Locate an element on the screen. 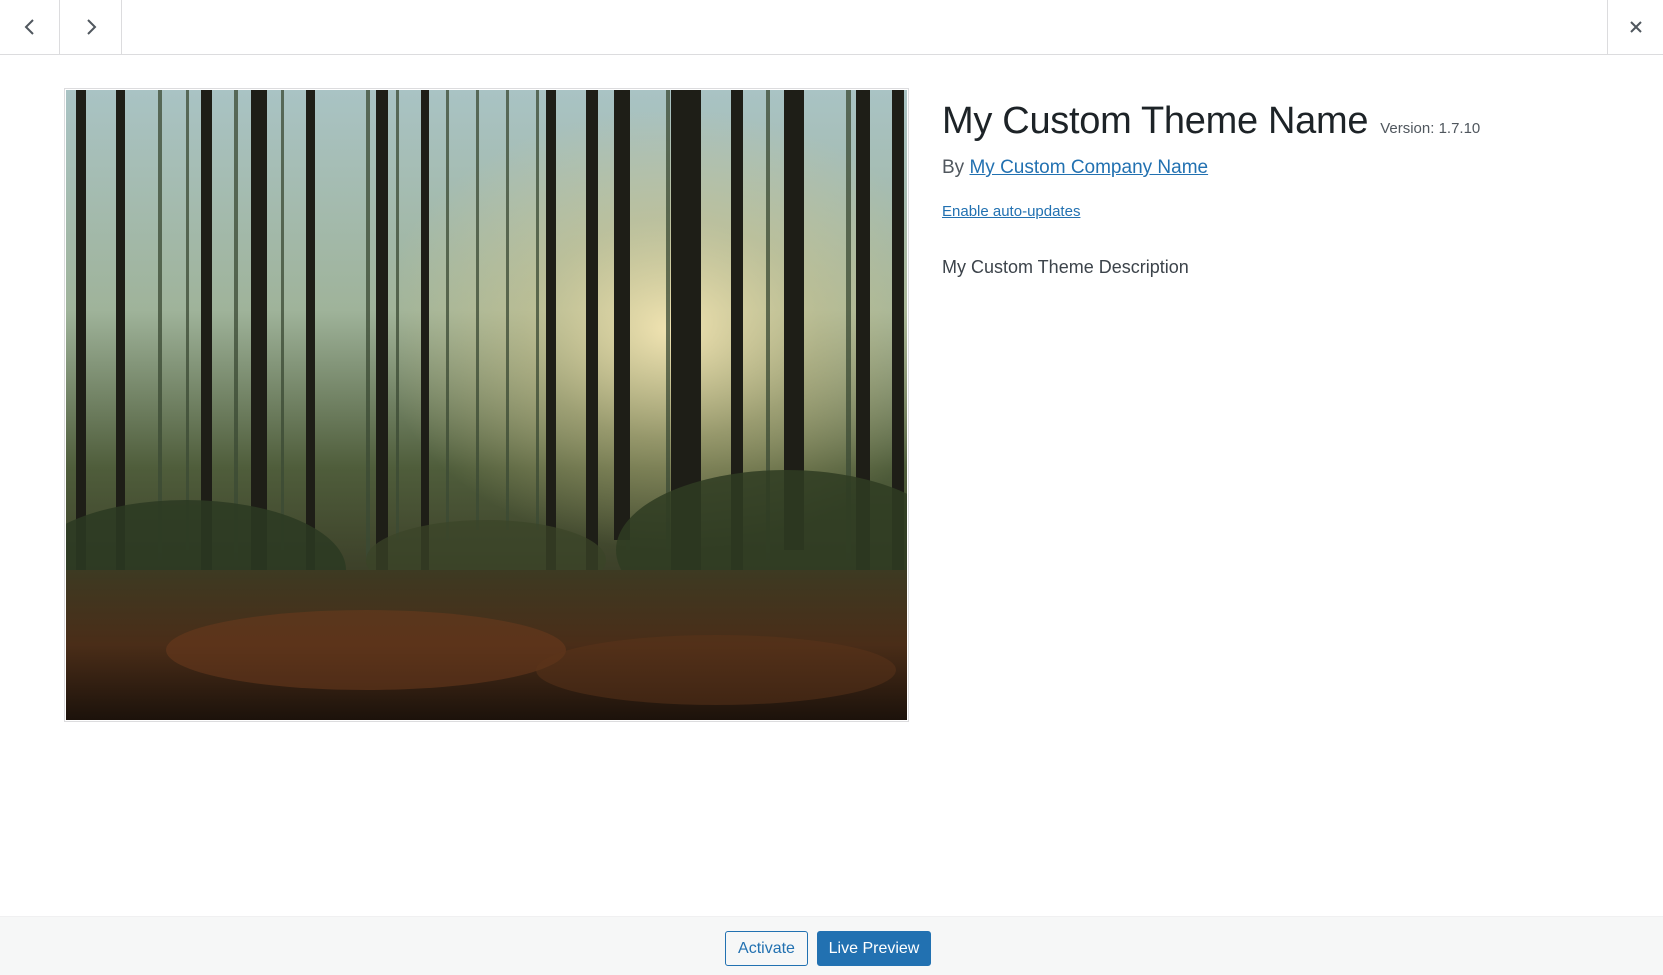 This screenshot has height=975, width=1663. next-theme-button is located at coordinates (91, 27).